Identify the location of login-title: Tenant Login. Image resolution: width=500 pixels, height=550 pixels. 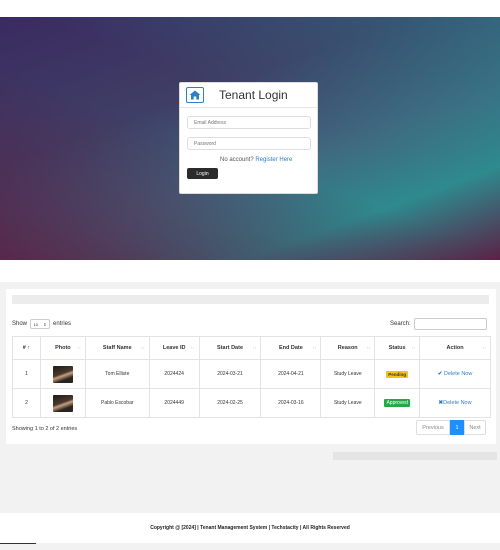
(253, 95).